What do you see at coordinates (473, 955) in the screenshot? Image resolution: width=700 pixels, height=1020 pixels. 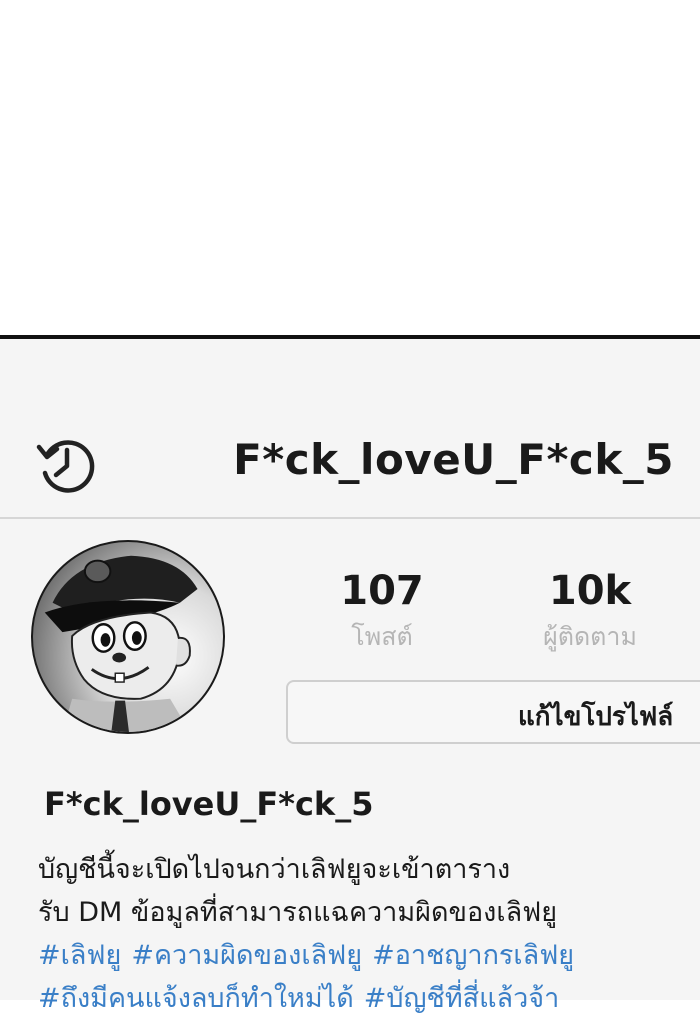 I see `hashtag-link: #อาชญากรเลิฟยู` at bounding box center [473, 955].